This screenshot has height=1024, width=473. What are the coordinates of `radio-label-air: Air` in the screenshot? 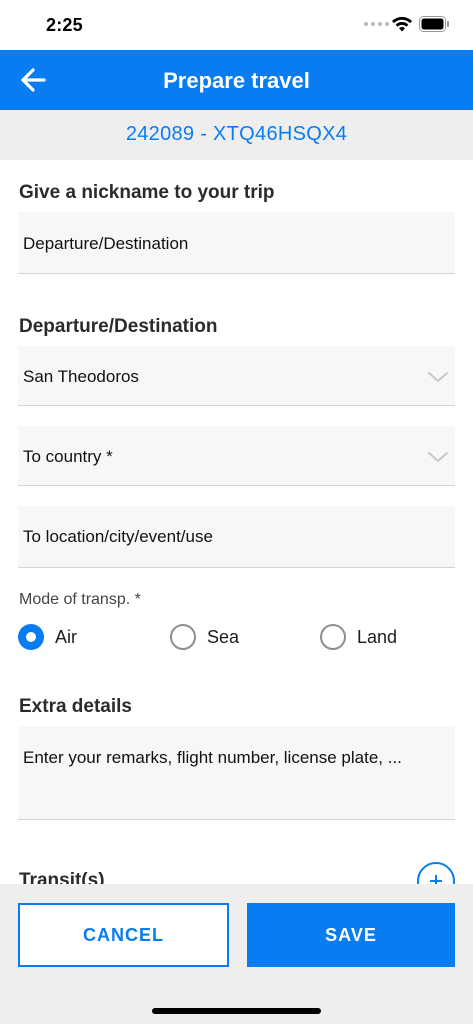 It's located at (66, 636).